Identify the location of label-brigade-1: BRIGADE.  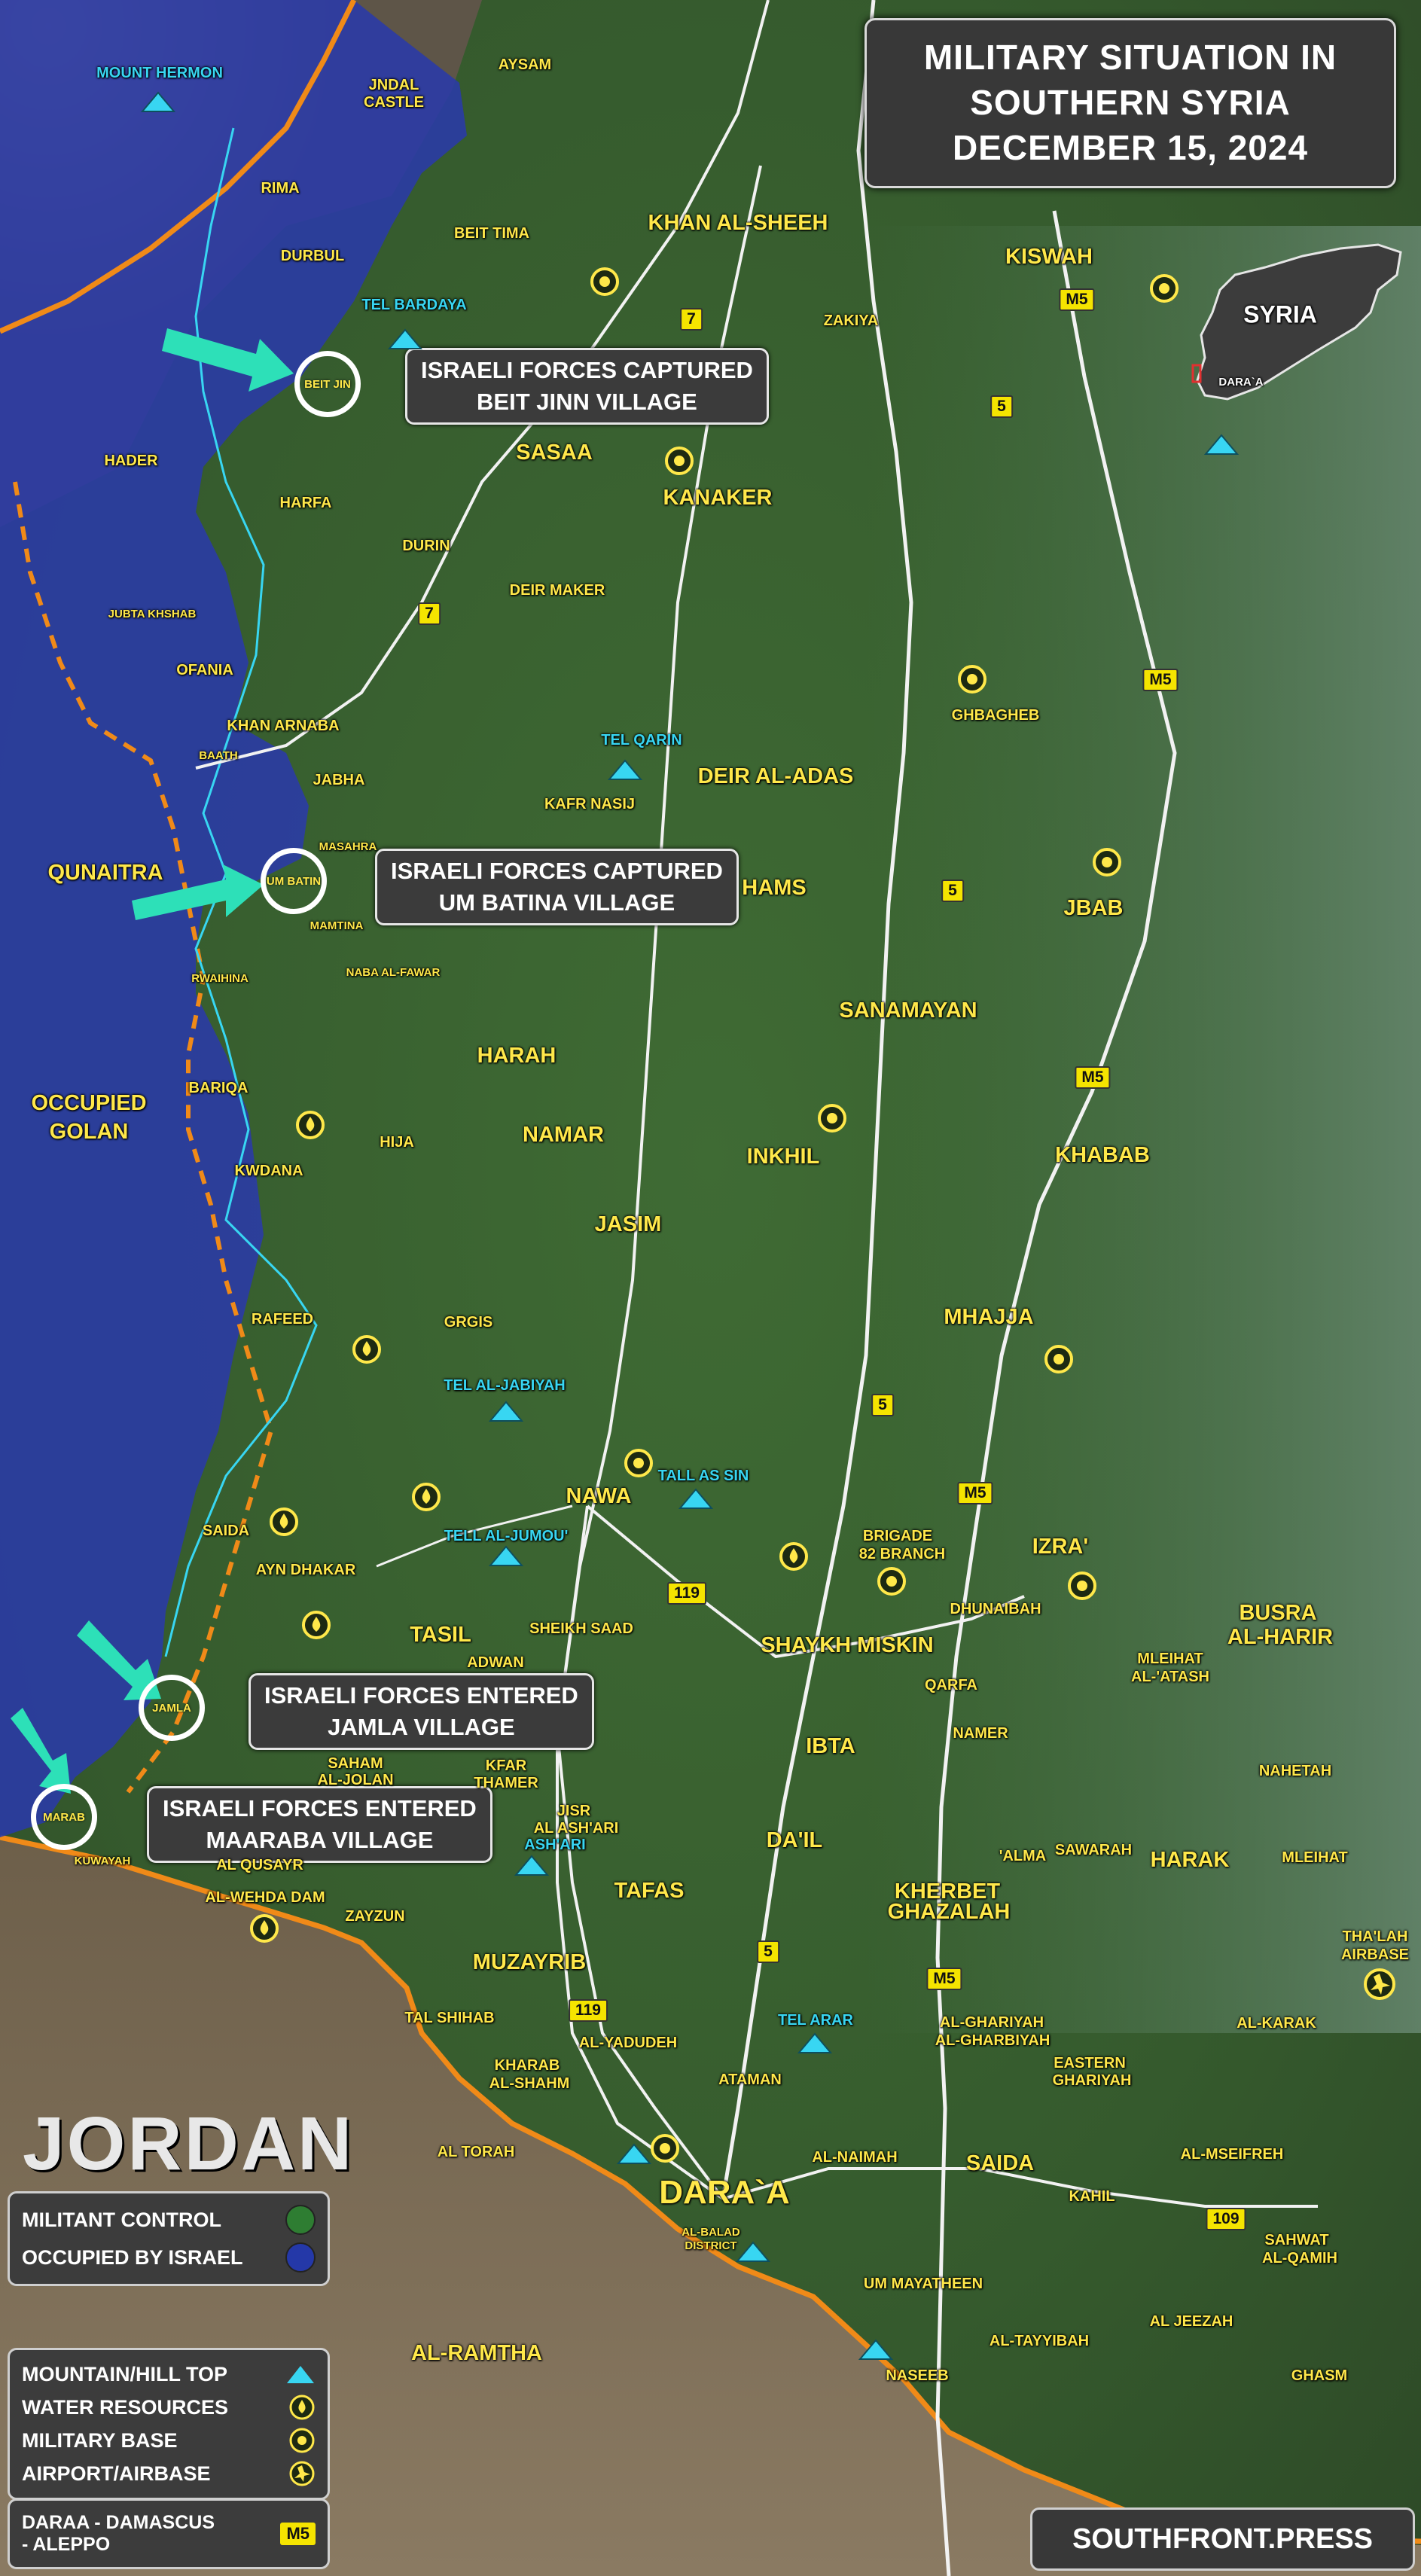
(898, 1536).